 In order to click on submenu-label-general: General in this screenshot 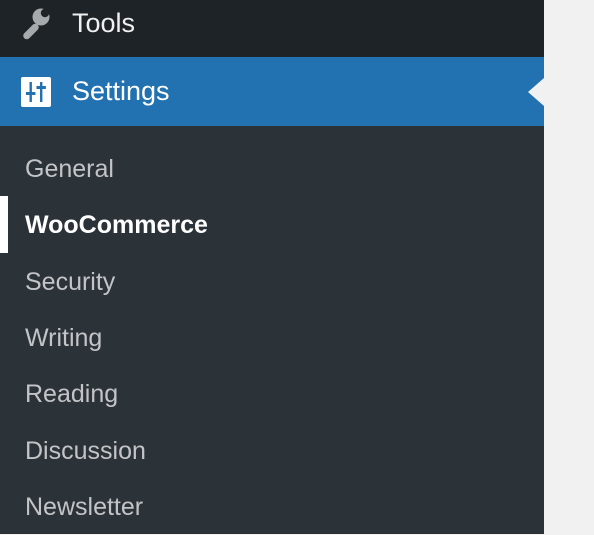, I will do `click(69, 169)`.